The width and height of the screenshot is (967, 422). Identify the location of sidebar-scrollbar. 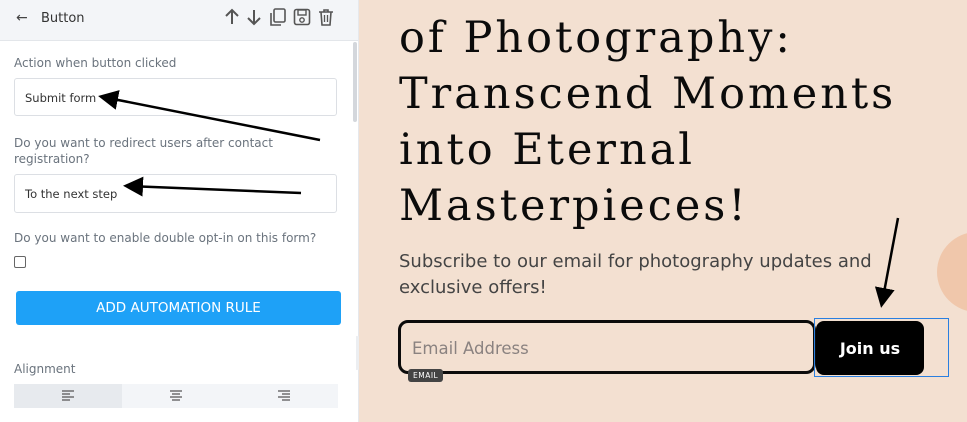
(355, 82).